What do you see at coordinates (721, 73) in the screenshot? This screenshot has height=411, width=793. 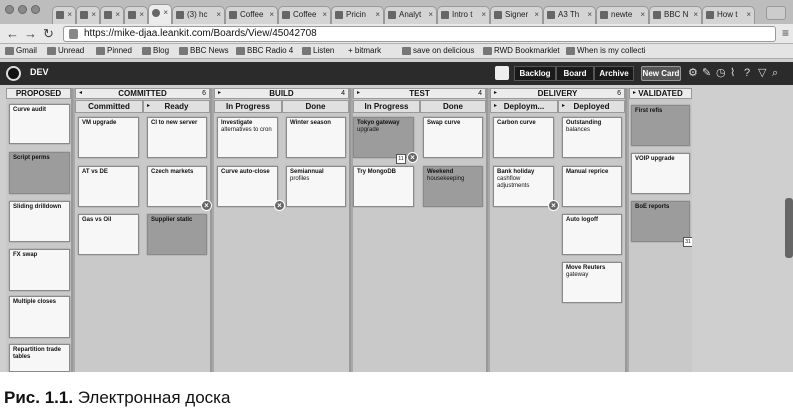 I see `clock-icon: ◷` at bounding box center [721, 73].